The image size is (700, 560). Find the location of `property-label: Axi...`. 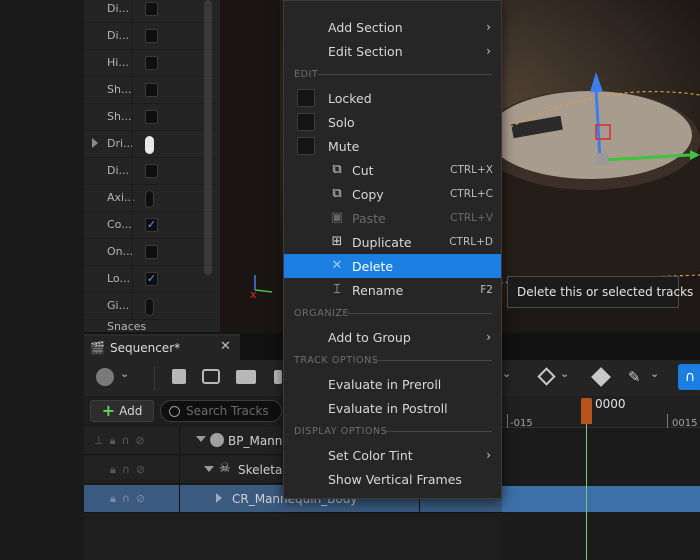

property-label: Axi... is located at coordinates (121, 197).